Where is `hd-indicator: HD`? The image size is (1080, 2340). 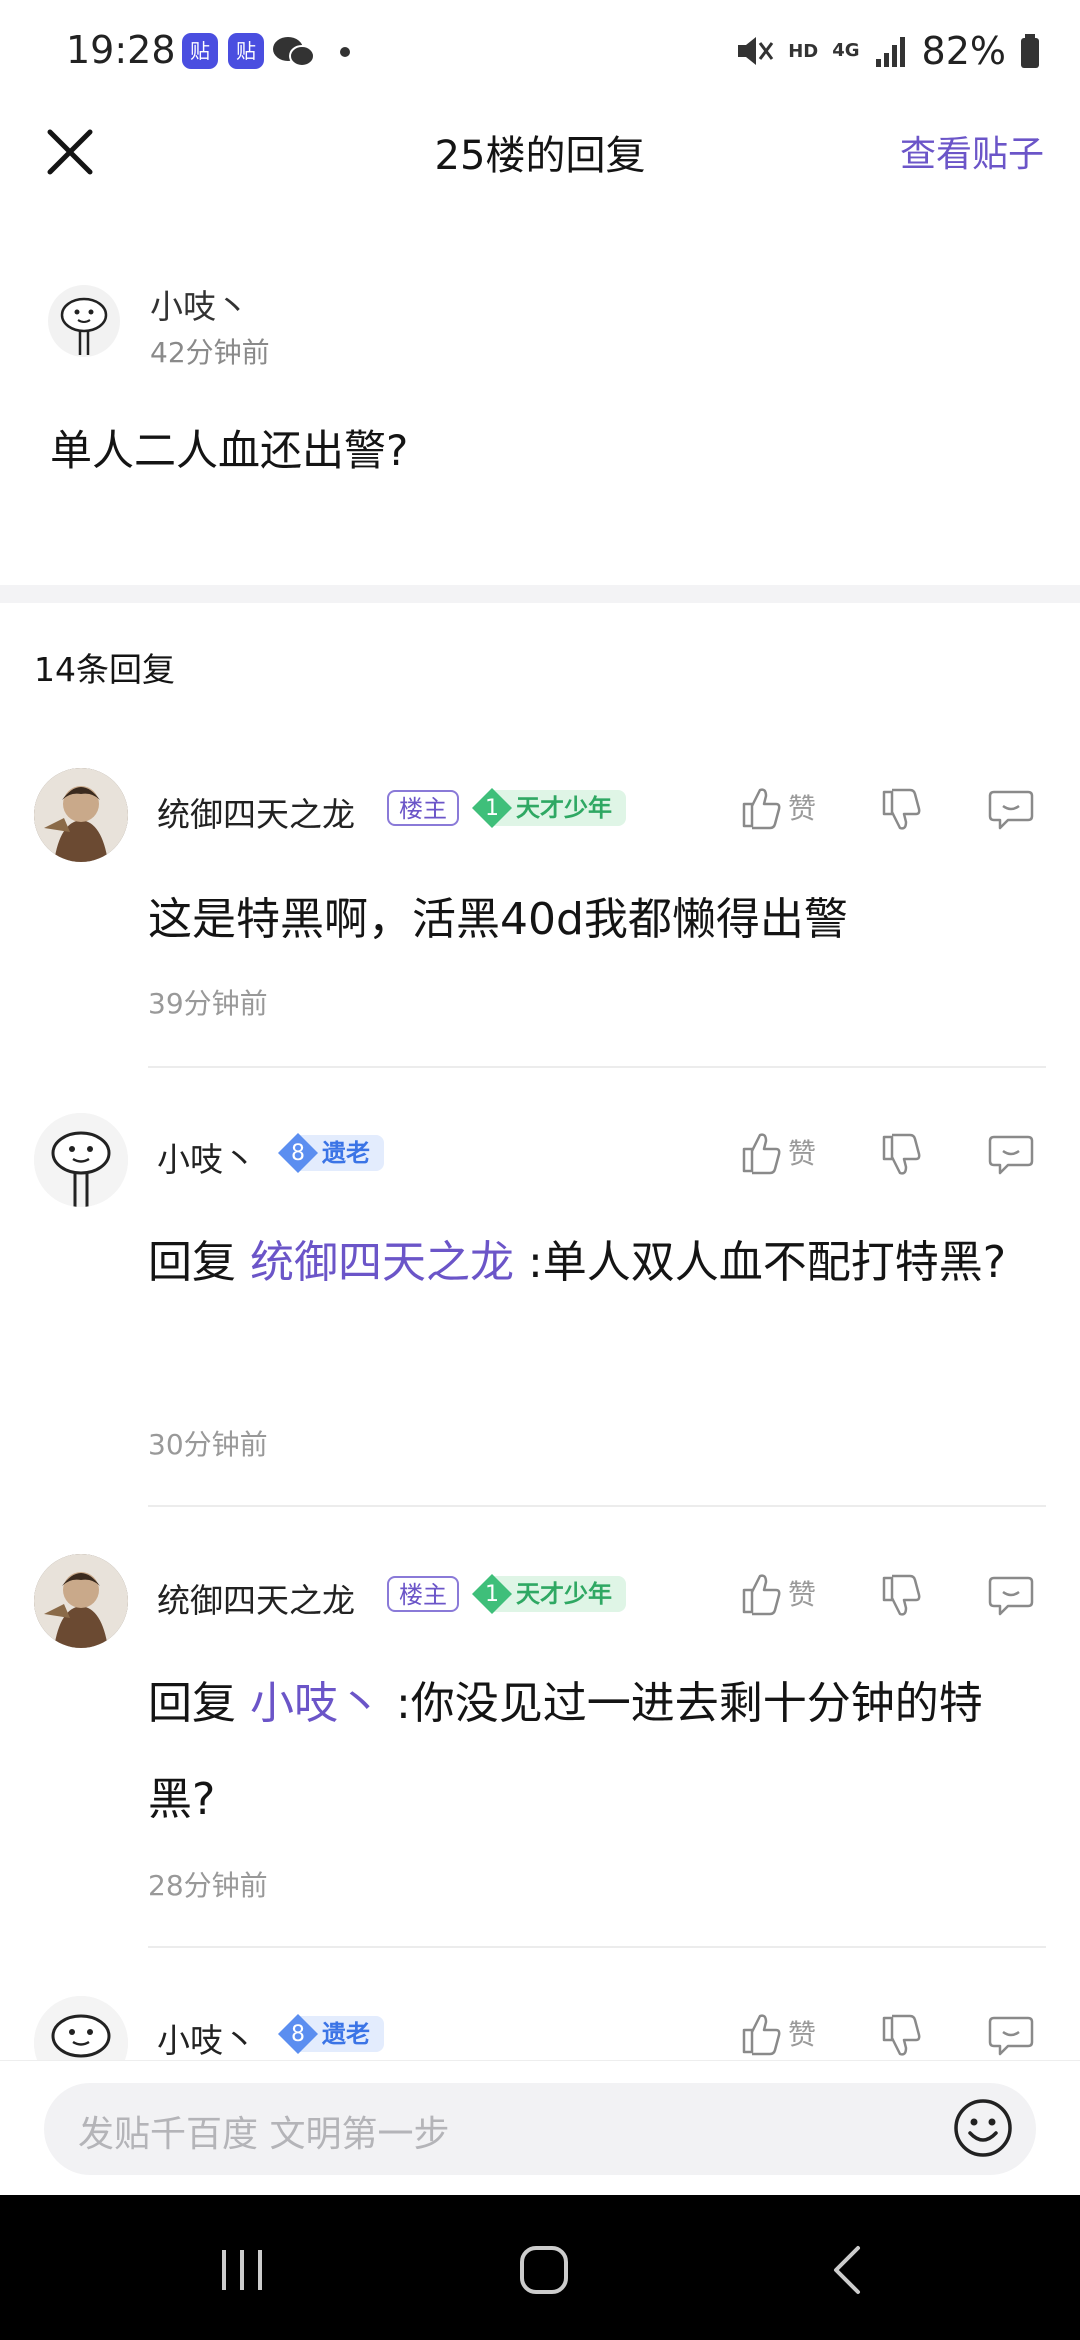 hd-indicator: HD is located at coordinates (803, 51).